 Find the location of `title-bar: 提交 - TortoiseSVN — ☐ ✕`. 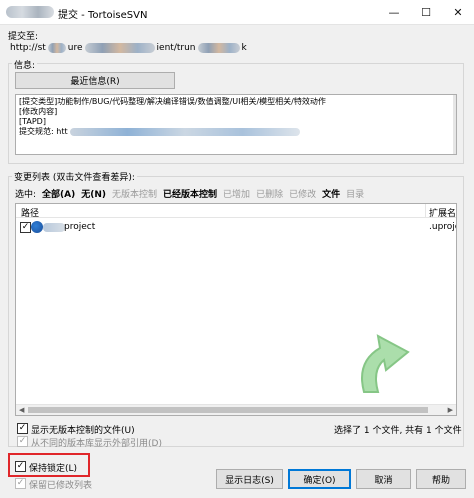

title-bar: 提交 - TortoiseSVN — ☐ ✕ is located at coordinates (237, 12).